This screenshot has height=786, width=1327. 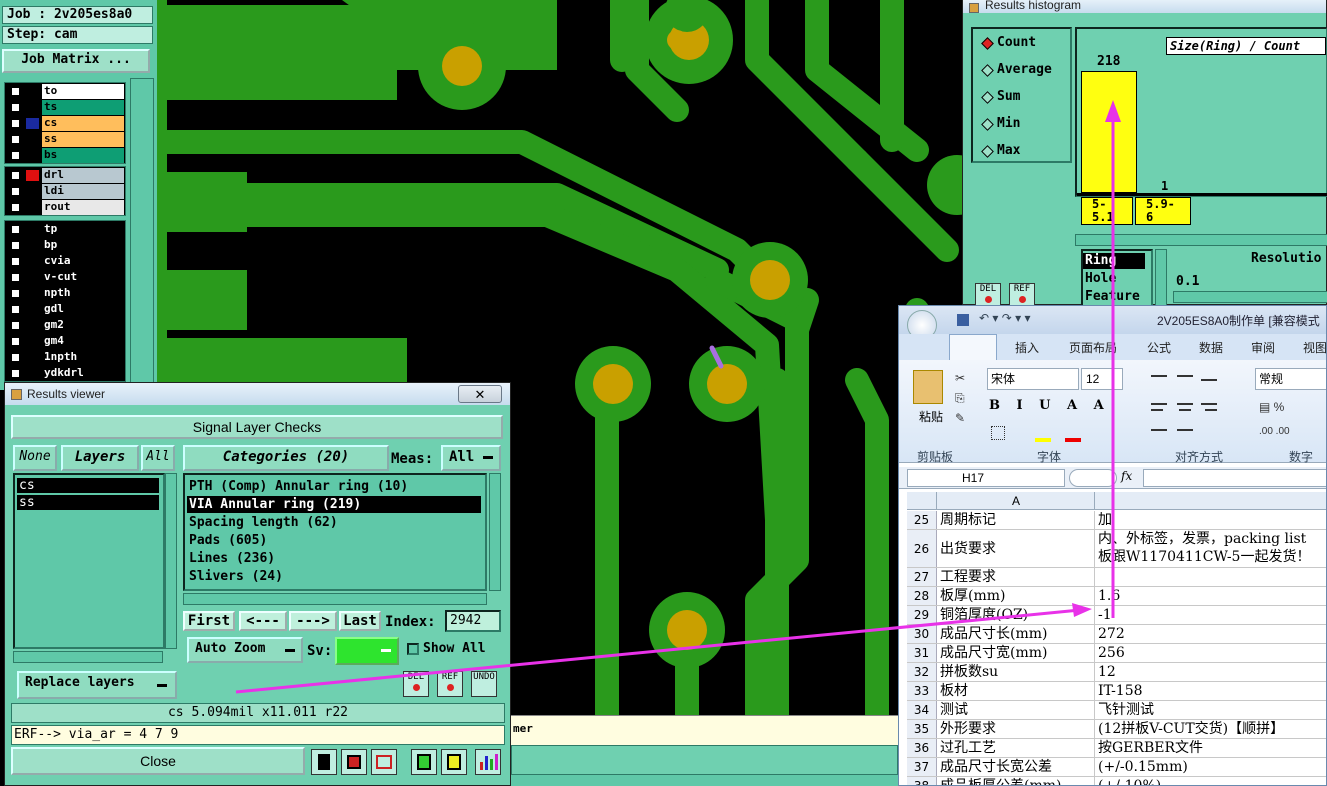 What do you see at coordinates (922, 615) in the screenshot?
I see `row-number: 29` at bounding box center [922, 615].